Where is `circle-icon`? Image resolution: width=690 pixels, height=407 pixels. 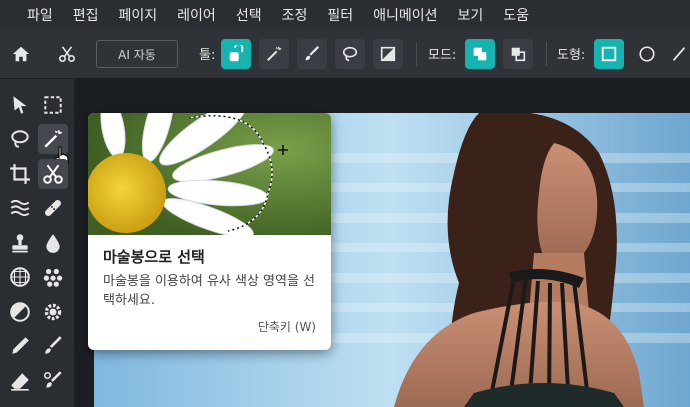 circle-icon is located at coordinates (647, 54).